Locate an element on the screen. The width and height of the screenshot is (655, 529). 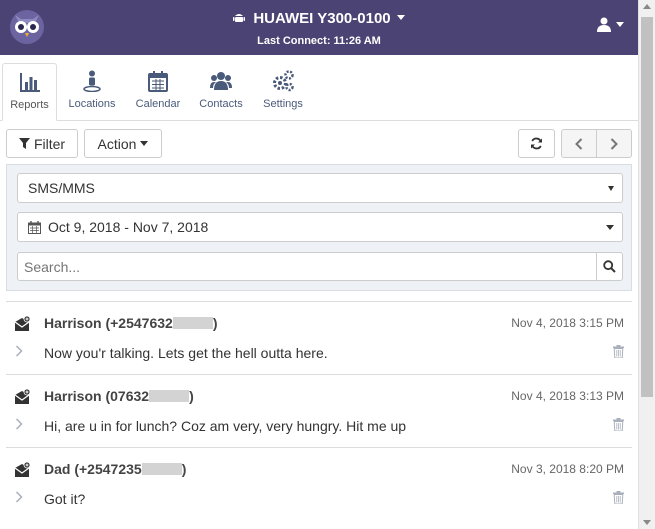
tab-label: Locations is located at coordinates (92, 104).